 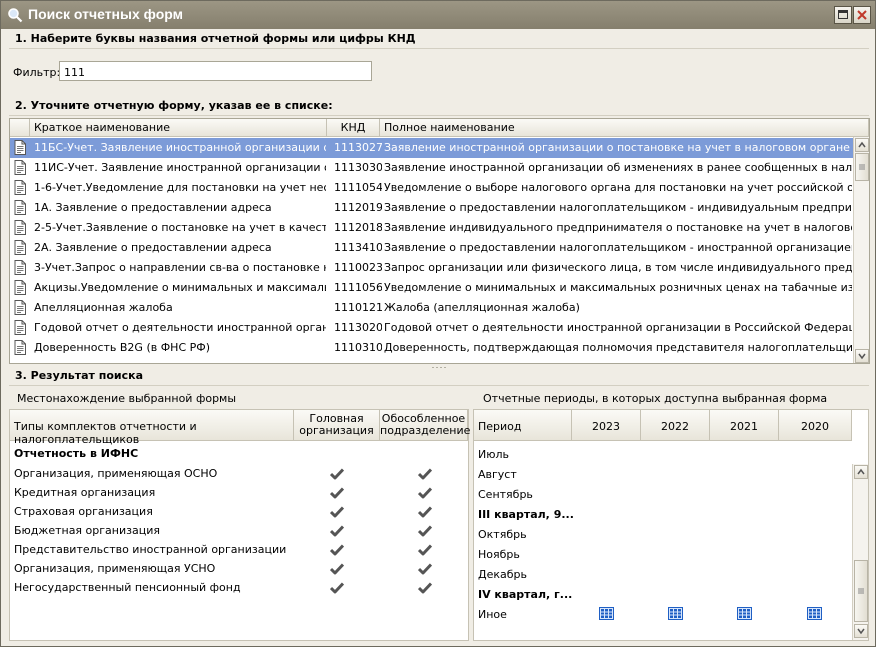 What do you see at coordinates (358, 207) in the screenshot?
I see `cell-knd: 1112019` at bounding box center [358, 207].